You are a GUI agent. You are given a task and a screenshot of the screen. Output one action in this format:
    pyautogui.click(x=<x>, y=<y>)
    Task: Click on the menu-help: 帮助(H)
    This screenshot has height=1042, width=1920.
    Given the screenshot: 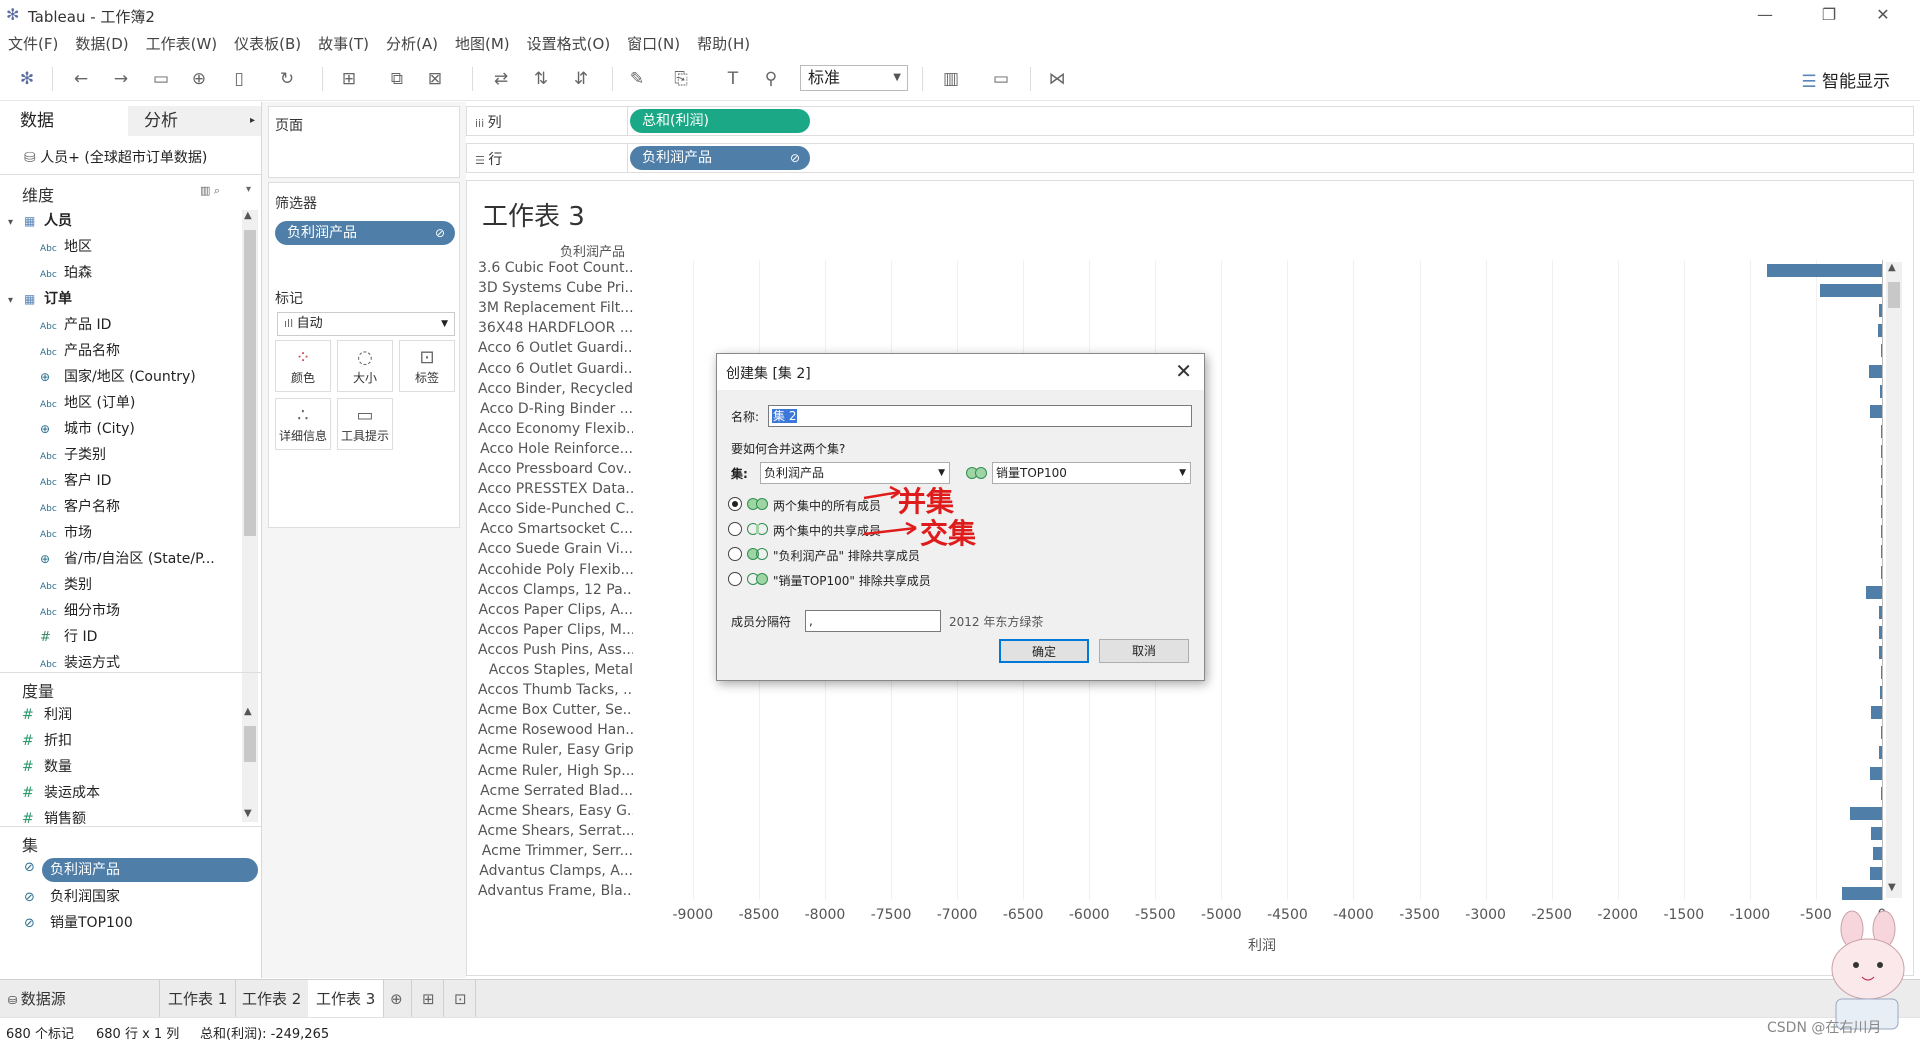 What is the action you would take?
    pyautogui.click(x=723, y=43)
    